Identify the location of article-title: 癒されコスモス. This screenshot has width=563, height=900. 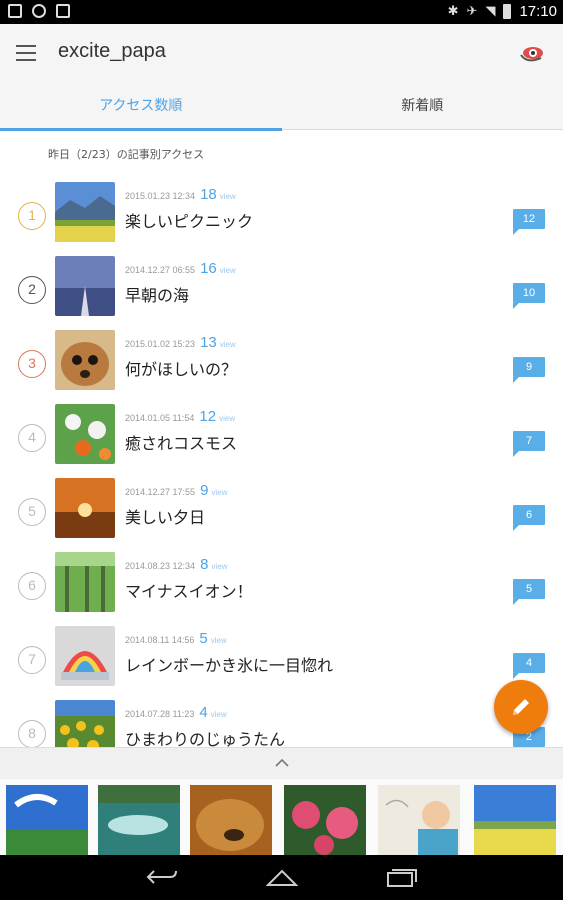
(181, 443).